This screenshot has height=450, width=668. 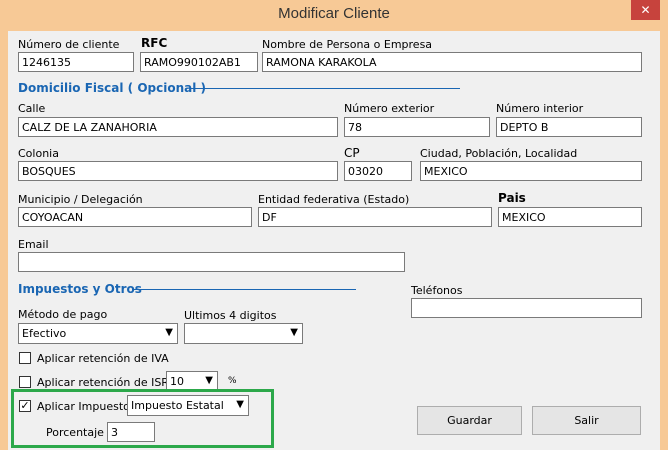 What do you see at coordinates (178, 171) in the screenshot?
I see `colonia-input: BOSQUES` at bounding box center [178, 171].